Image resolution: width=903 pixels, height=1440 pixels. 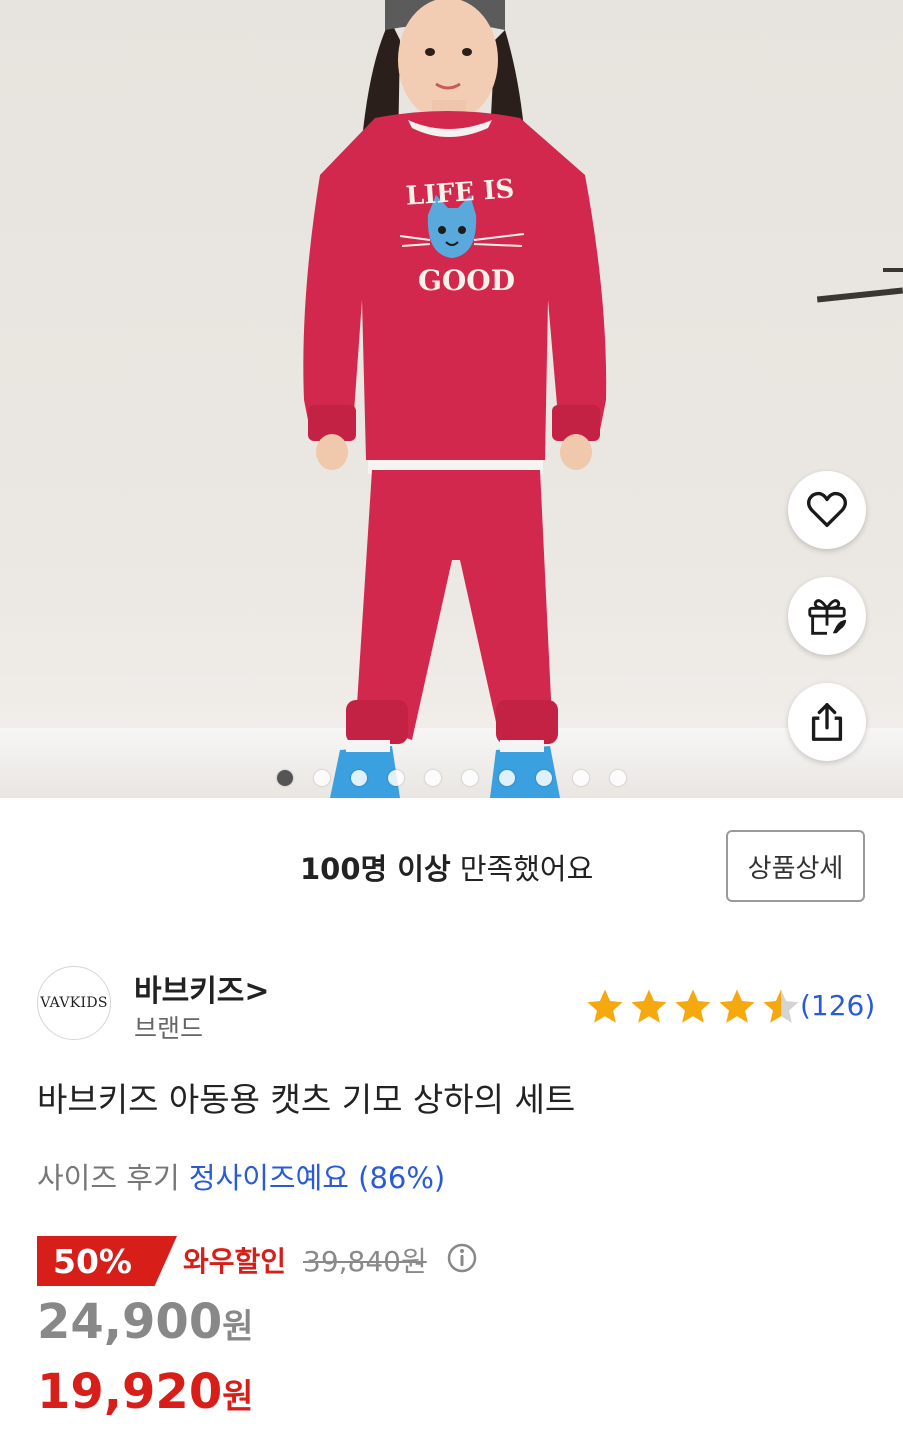 What do you see at coordinates (130, 1322) in the screenshot?
I see `sale-price-value: 24,900` at bounding box center [130, 1322].